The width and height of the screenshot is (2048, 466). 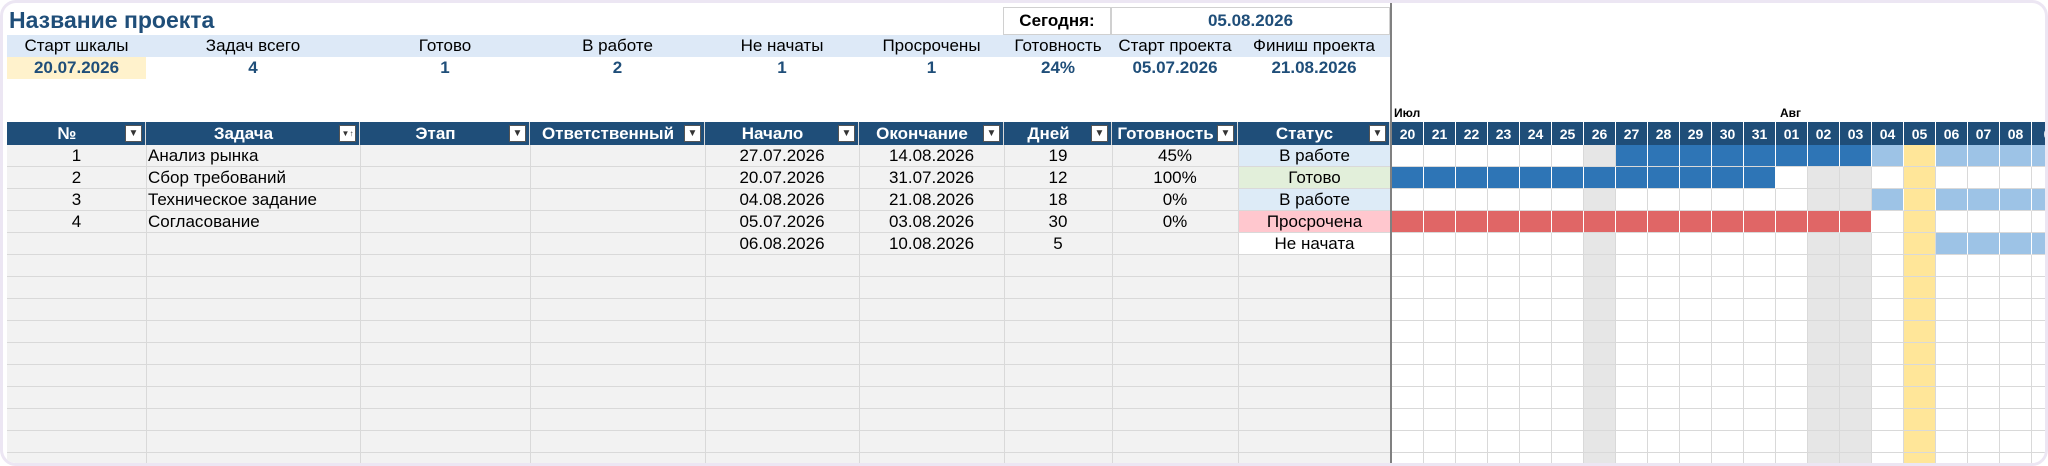 I want to click on cell-progress: 0%, so click(x=1175, y=200).